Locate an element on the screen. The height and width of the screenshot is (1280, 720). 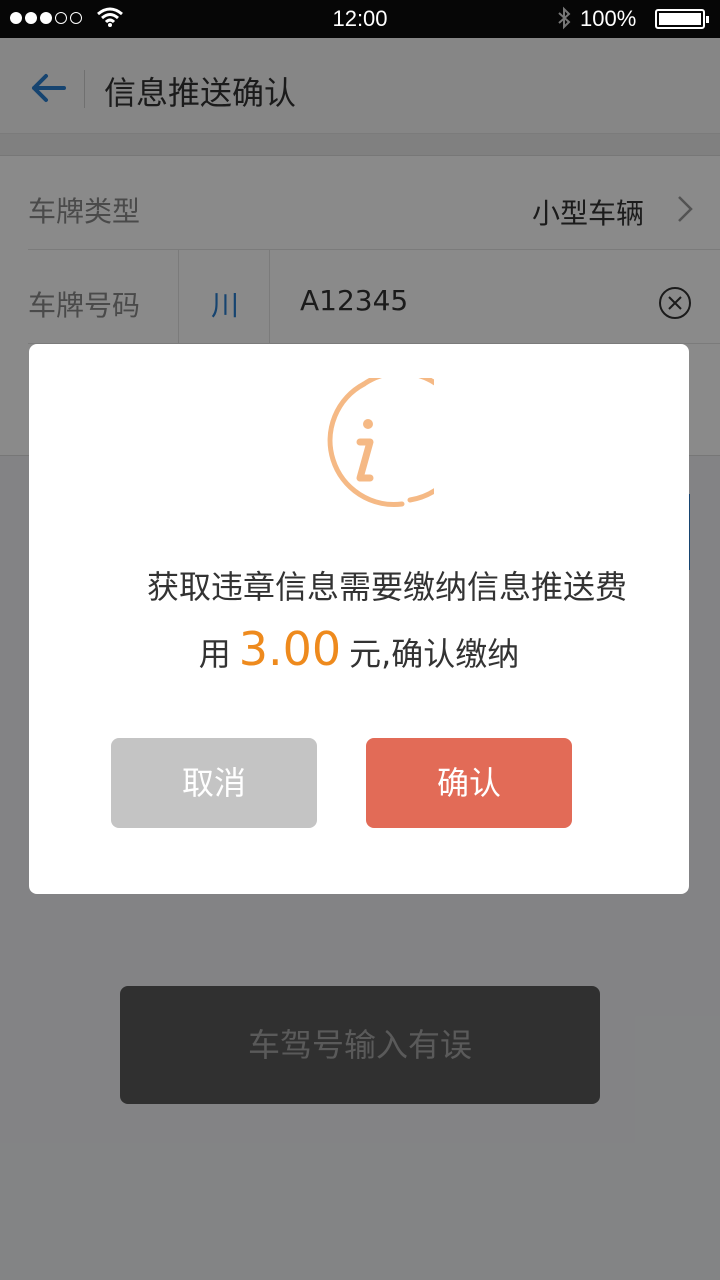
info-icon is located at coordinates (380, 442).